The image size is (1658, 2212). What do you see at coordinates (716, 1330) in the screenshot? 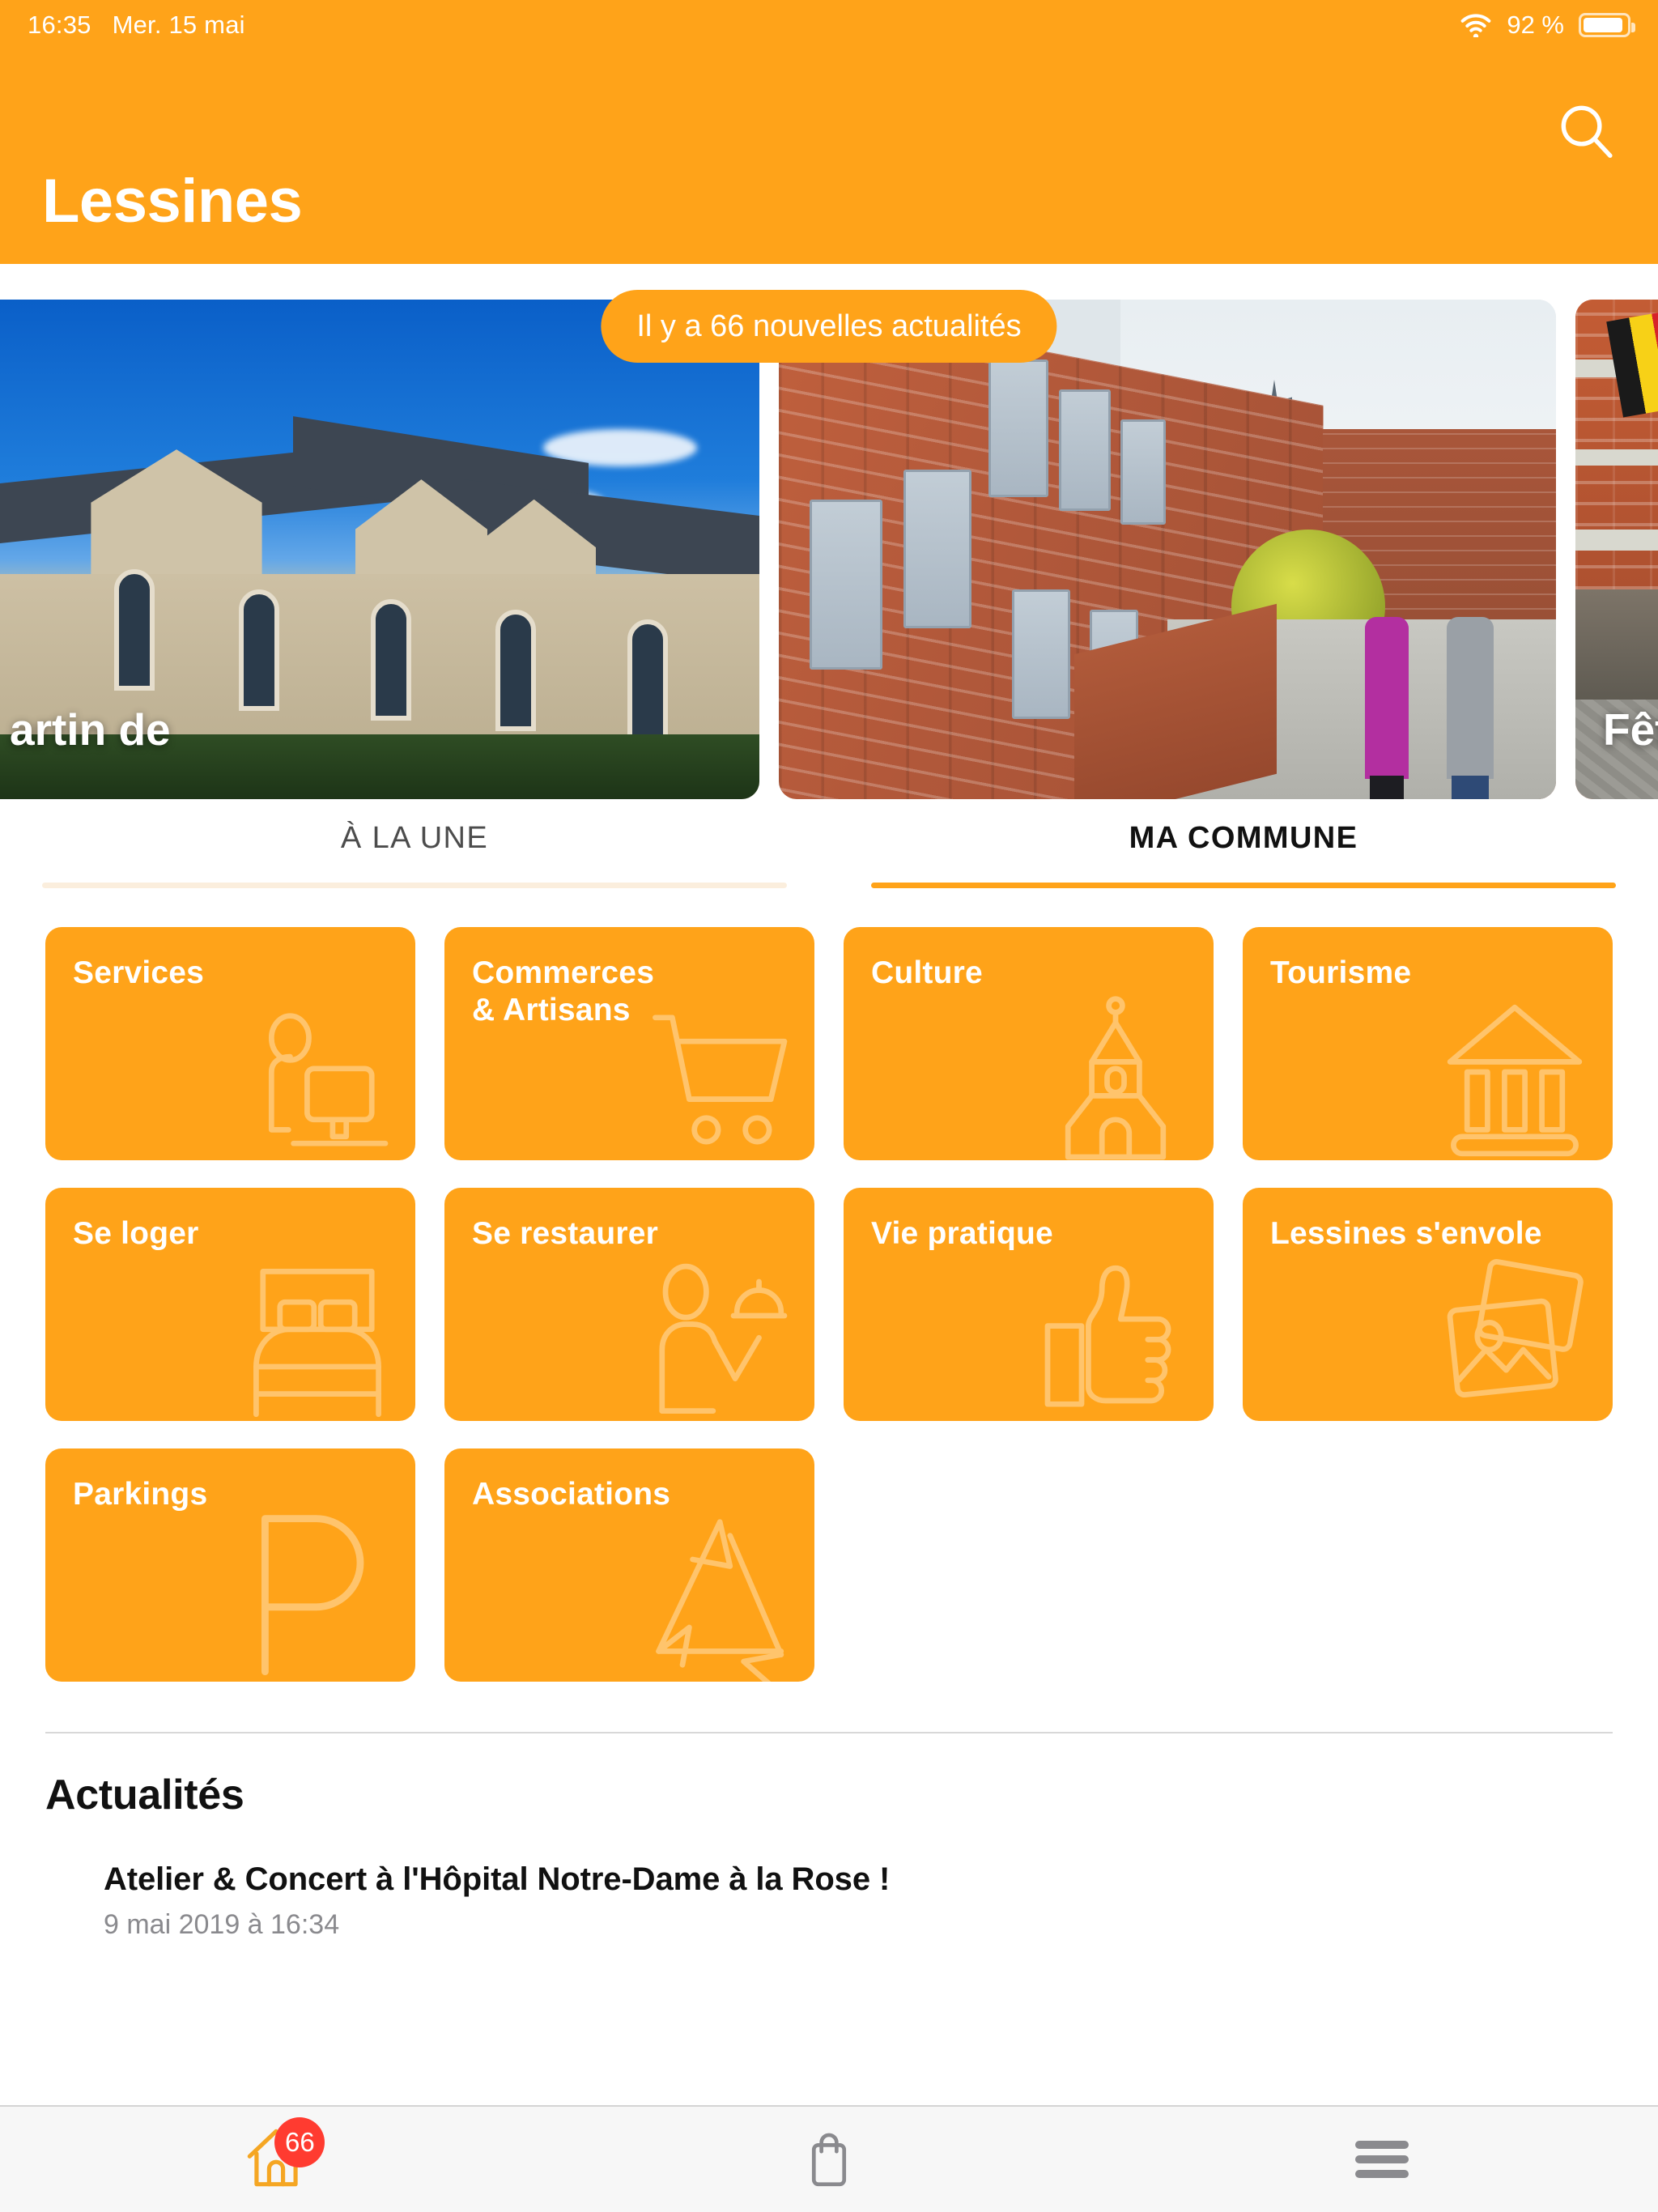
I see `waiter-icon` at bounding box center [716, 1330].